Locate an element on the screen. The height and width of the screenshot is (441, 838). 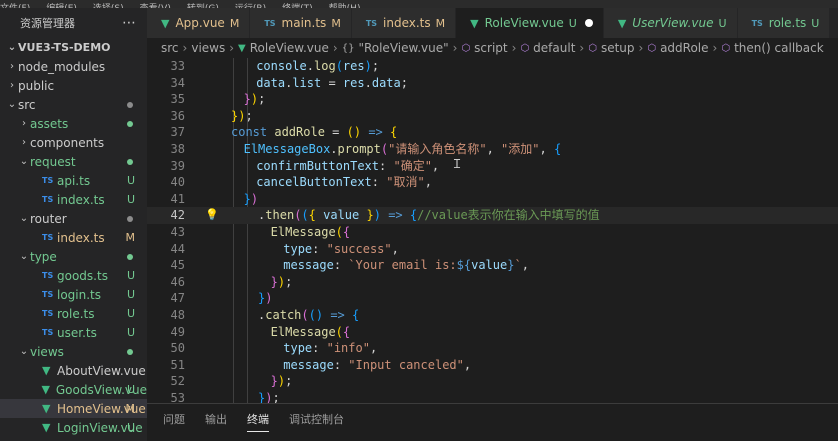
code-token: () is located at coordinates (316, 315).